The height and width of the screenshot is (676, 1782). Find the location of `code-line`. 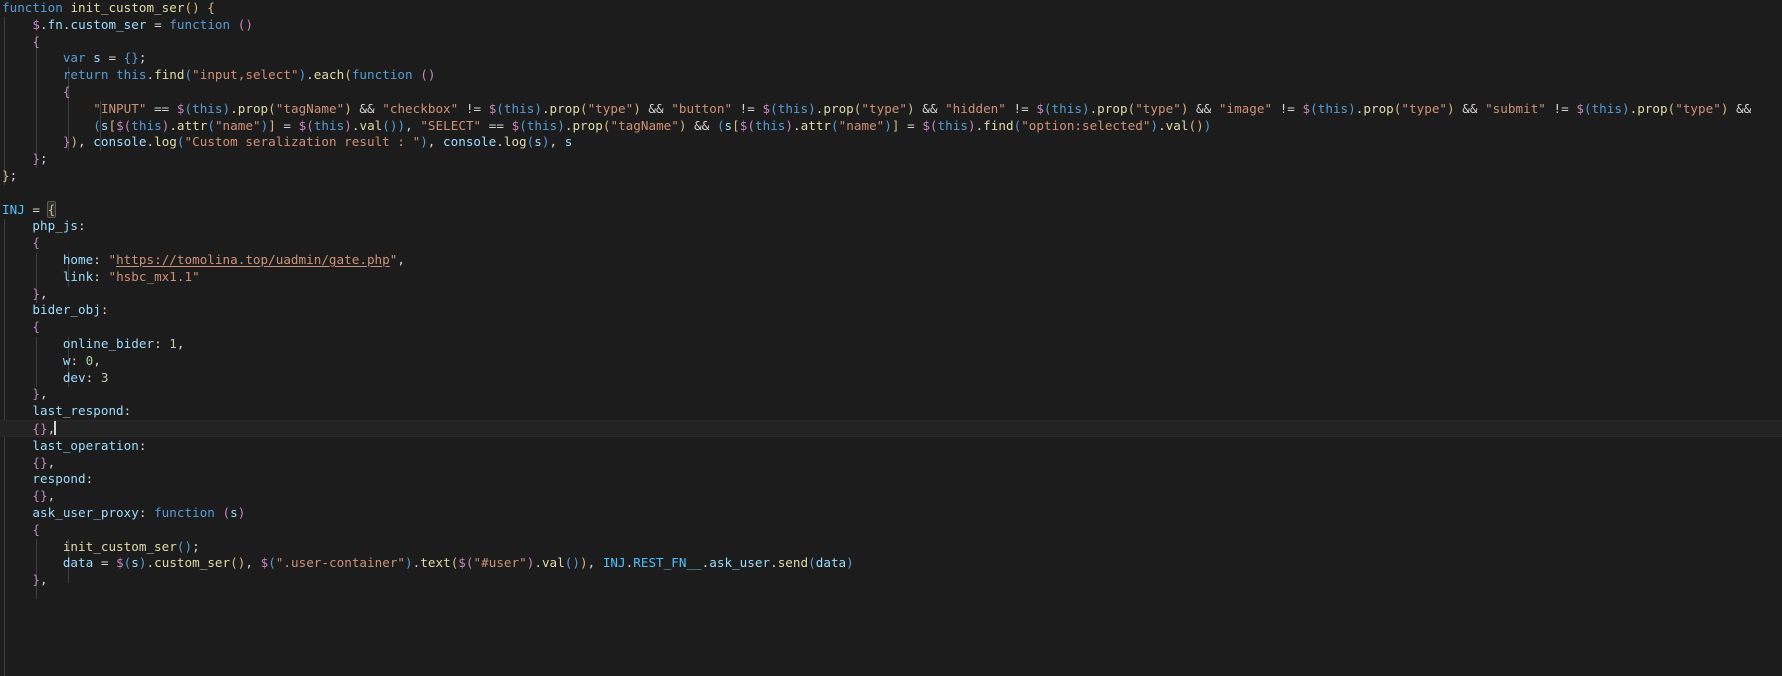

code-line is located at coordinates (5, 193).